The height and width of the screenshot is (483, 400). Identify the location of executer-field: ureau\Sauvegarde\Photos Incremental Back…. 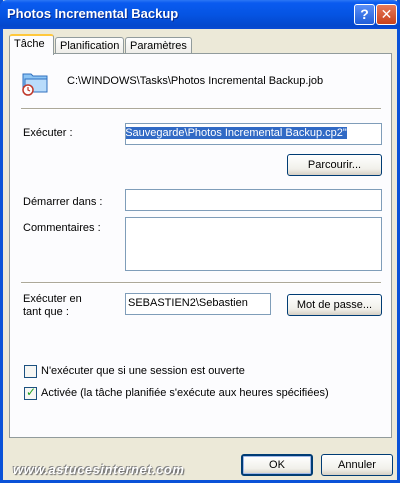
(253, 134).